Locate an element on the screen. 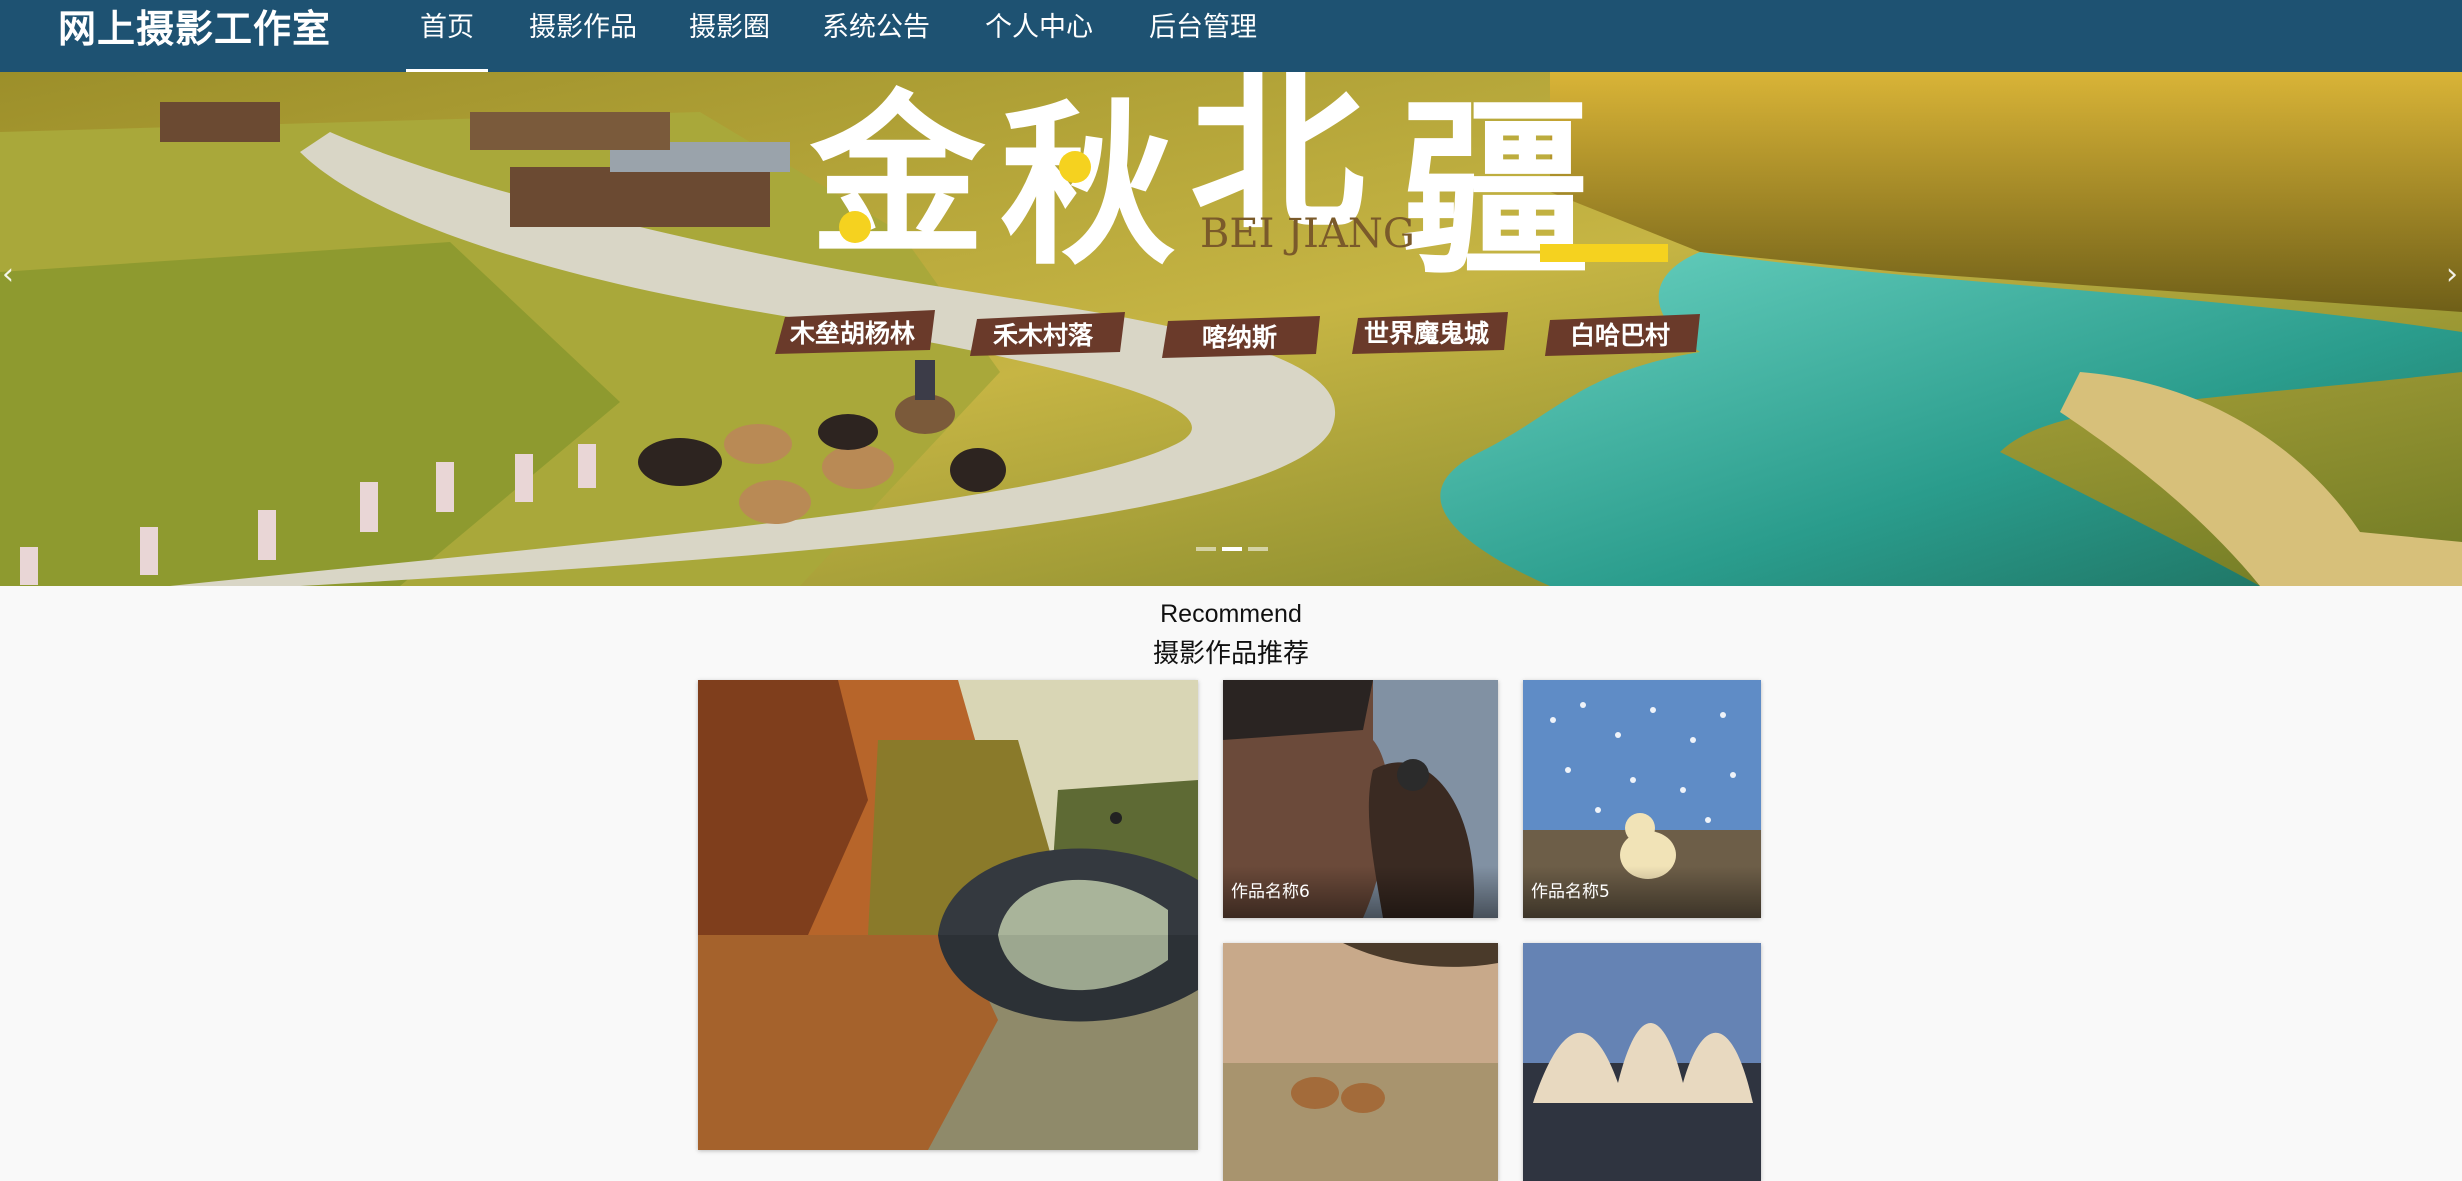 The image size is (2462, 1181). section-title-en: Recommend is located at coordinates (1231, 614).